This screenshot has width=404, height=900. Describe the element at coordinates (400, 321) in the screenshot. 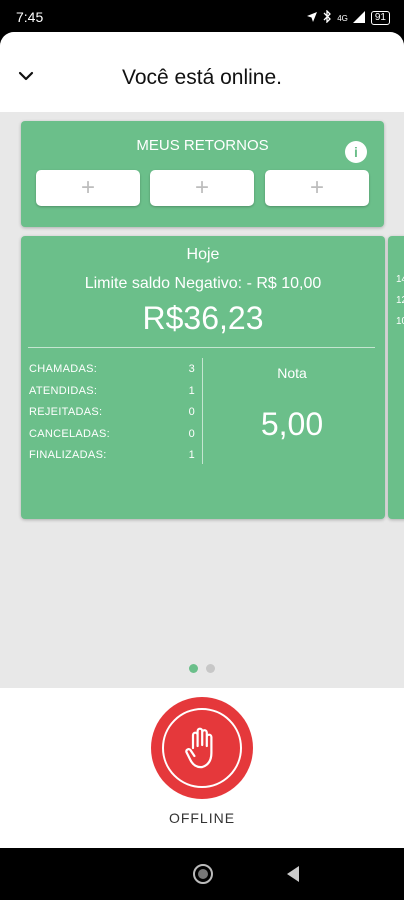

I see `peek-text: 10` at that location.